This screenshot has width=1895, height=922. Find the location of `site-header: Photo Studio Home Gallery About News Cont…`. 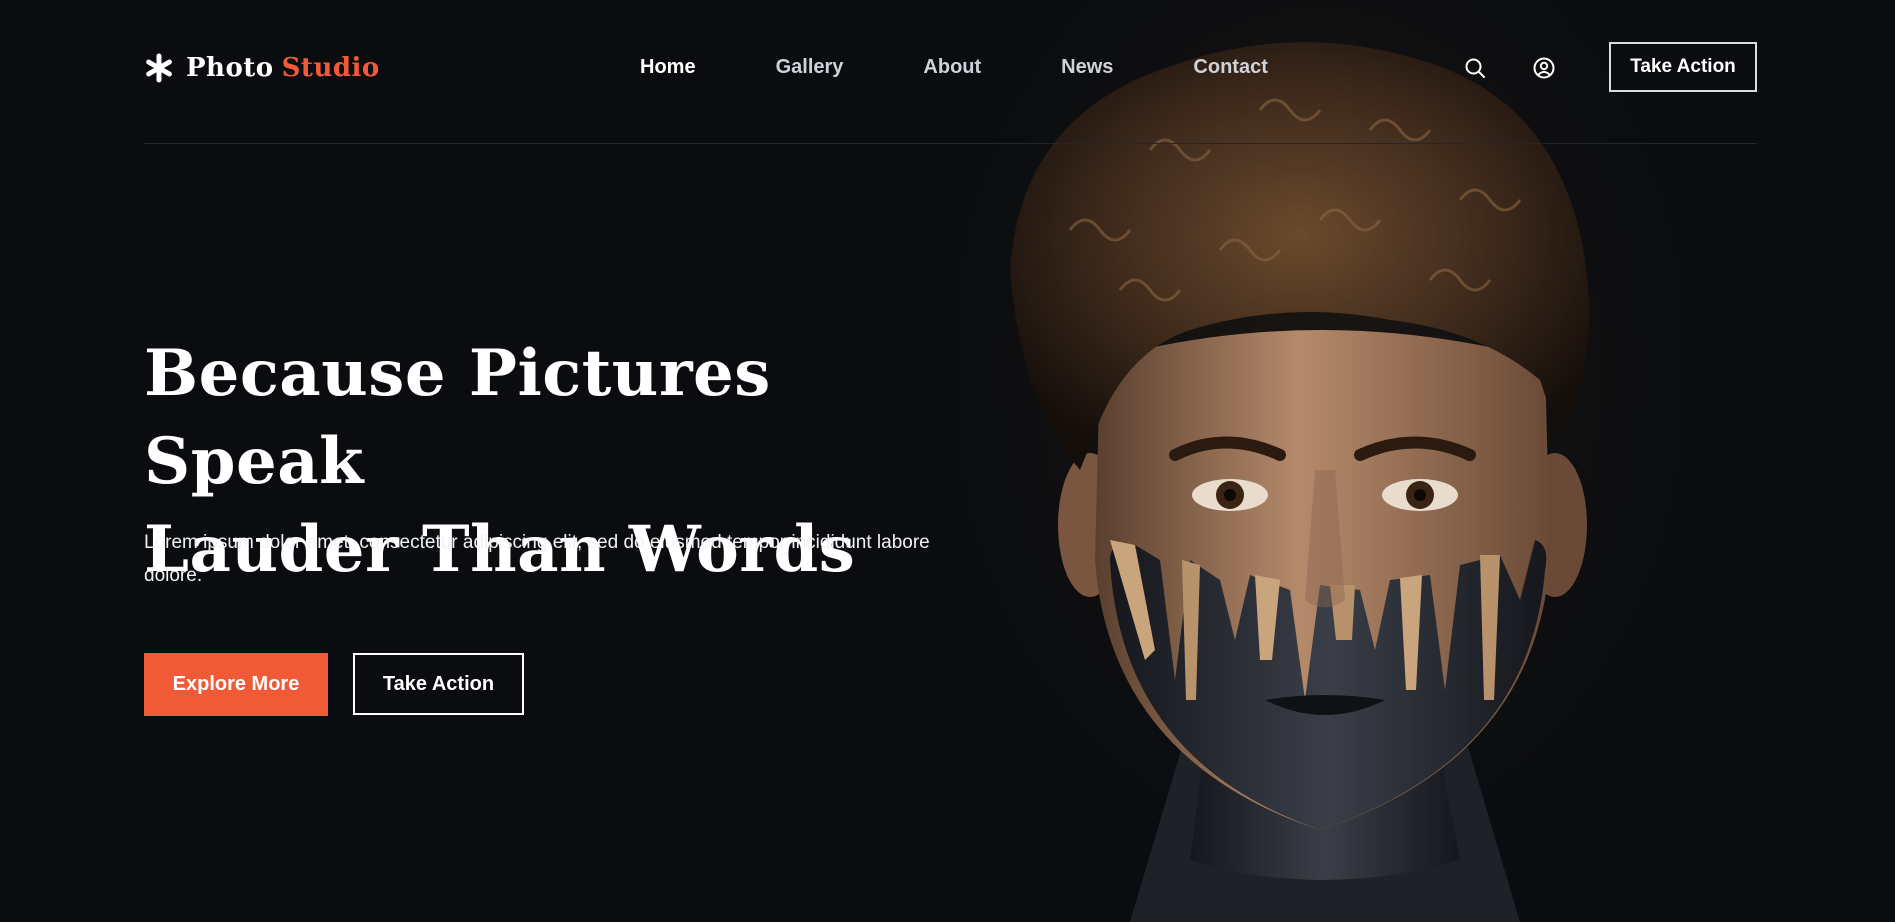

site-header: Photo Studio Home Gallery About News Cont… is located at coordinates (950, 72).